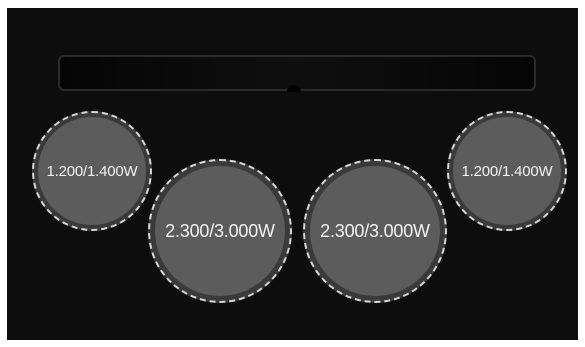  I want to click on cooking-zone-front-left: 2.300/3.000W, so click(220, 231).